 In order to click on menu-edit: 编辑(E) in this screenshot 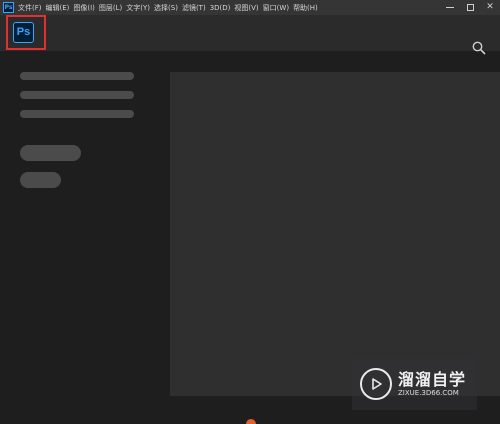, I will do `click(58, 8)`.